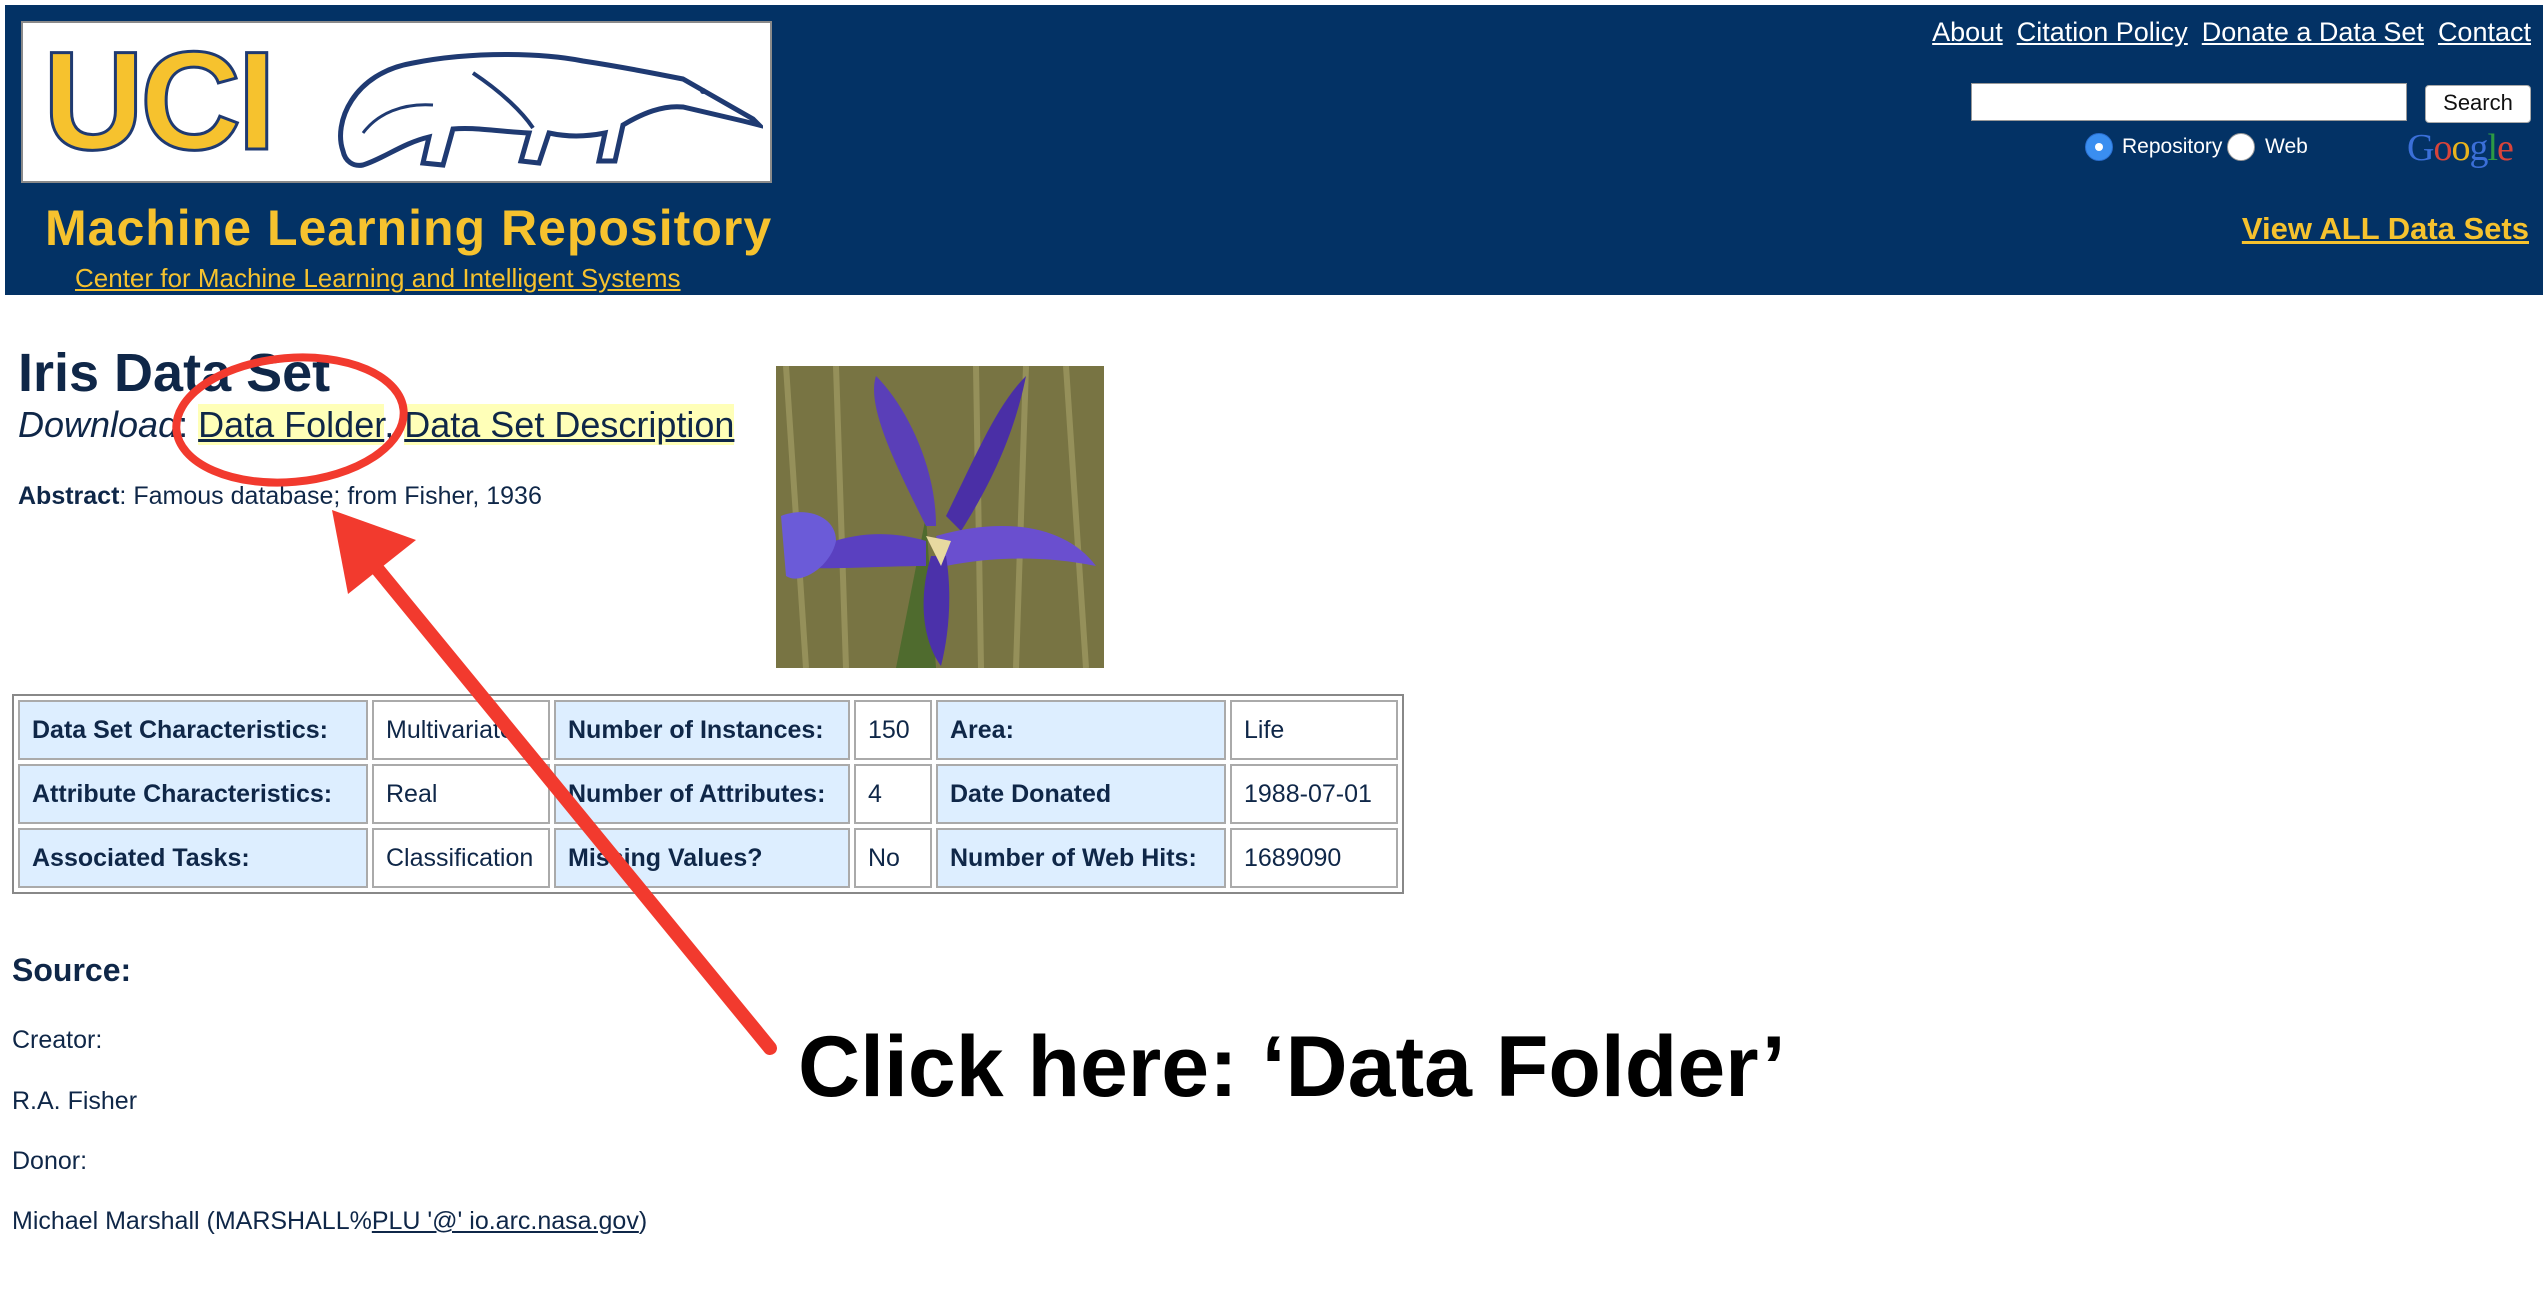  I want to click on highlight-circle, so click(290, 420).